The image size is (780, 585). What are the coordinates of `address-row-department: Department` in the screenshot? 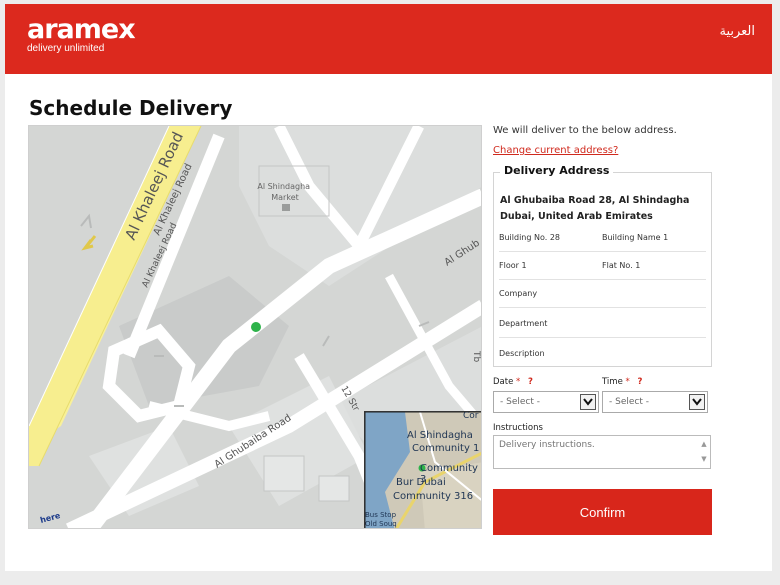 It's located at (602, 324).